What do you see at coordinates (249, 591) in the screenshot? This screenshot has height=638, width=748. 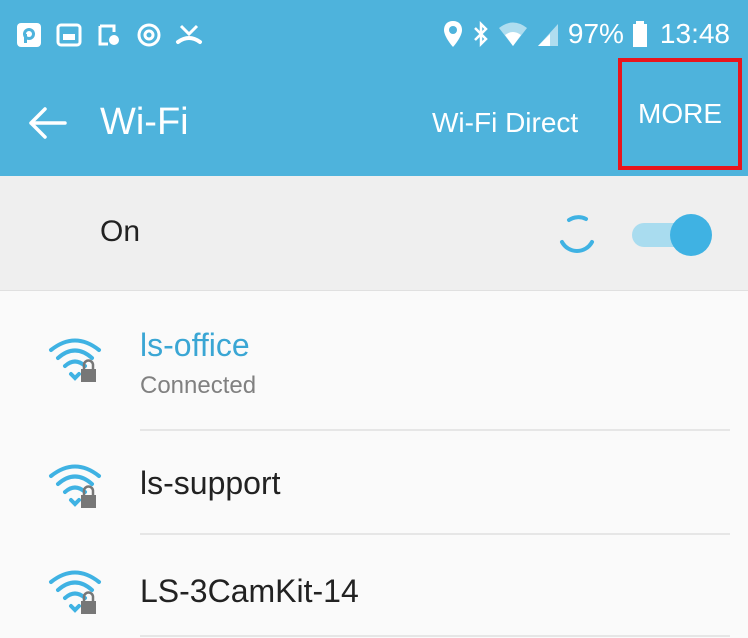 I see `network-name: LS-3CamKit-14` at bounding box center [249, 591].